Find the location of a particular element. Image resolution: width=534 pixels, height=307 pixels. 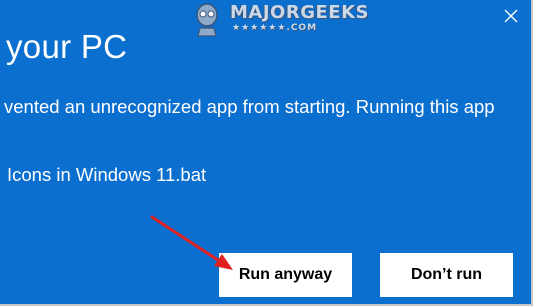

dont-run-button: Don’t run is located at coordinates (446, 275).